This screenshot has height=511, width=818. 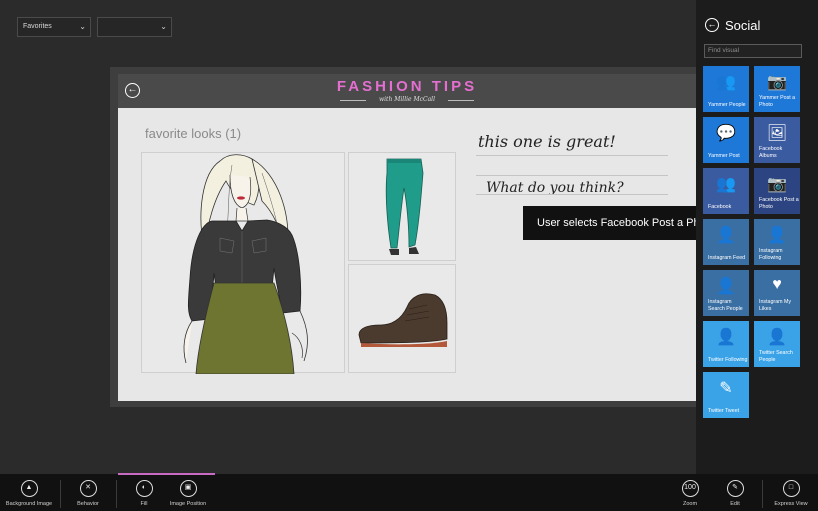 I want to click on background-image-button: ▲ Background Image, so click(x=29, y=493).